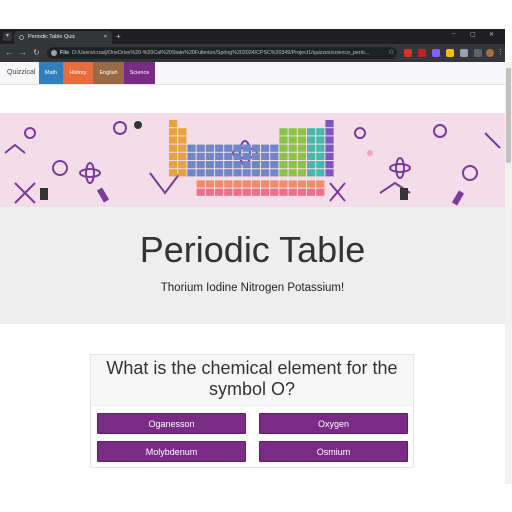  What do you see at coordinates (453, 34) in the screenshot?
I see `minimize-icon: –` at bounding box center [453, 34].